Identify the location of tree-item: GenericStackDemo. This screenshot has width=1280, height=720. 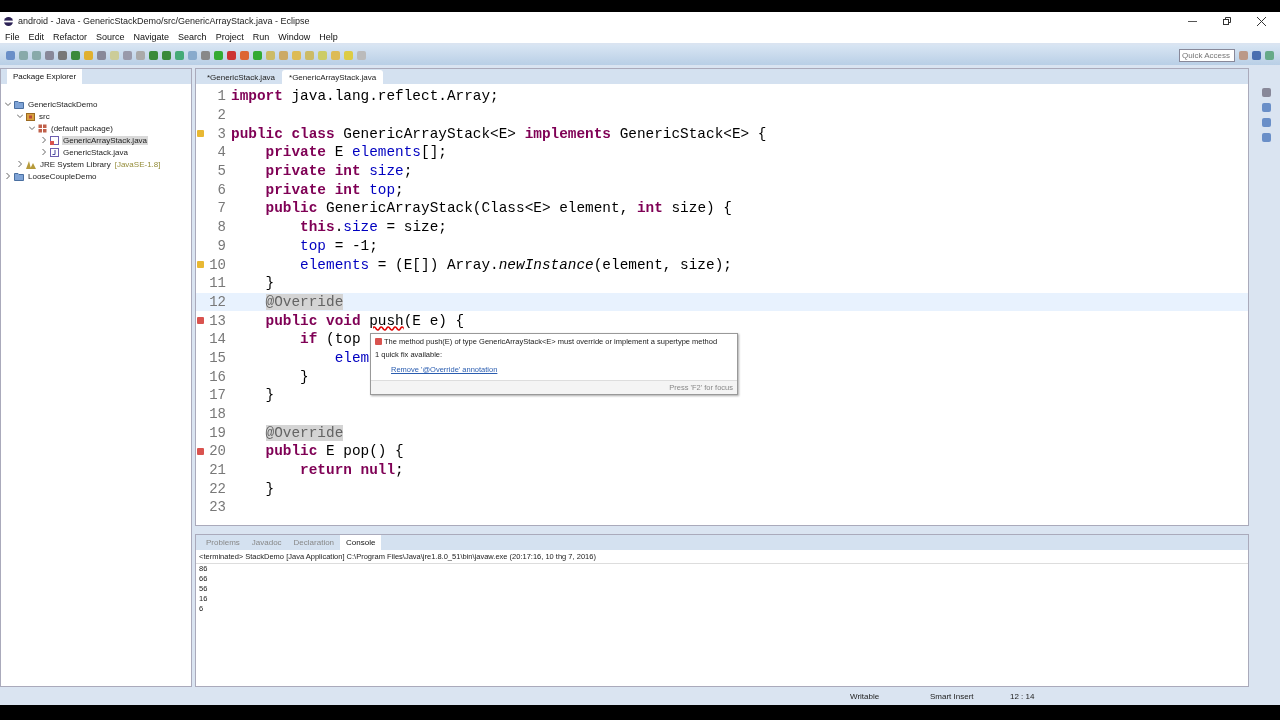
(63, 104).